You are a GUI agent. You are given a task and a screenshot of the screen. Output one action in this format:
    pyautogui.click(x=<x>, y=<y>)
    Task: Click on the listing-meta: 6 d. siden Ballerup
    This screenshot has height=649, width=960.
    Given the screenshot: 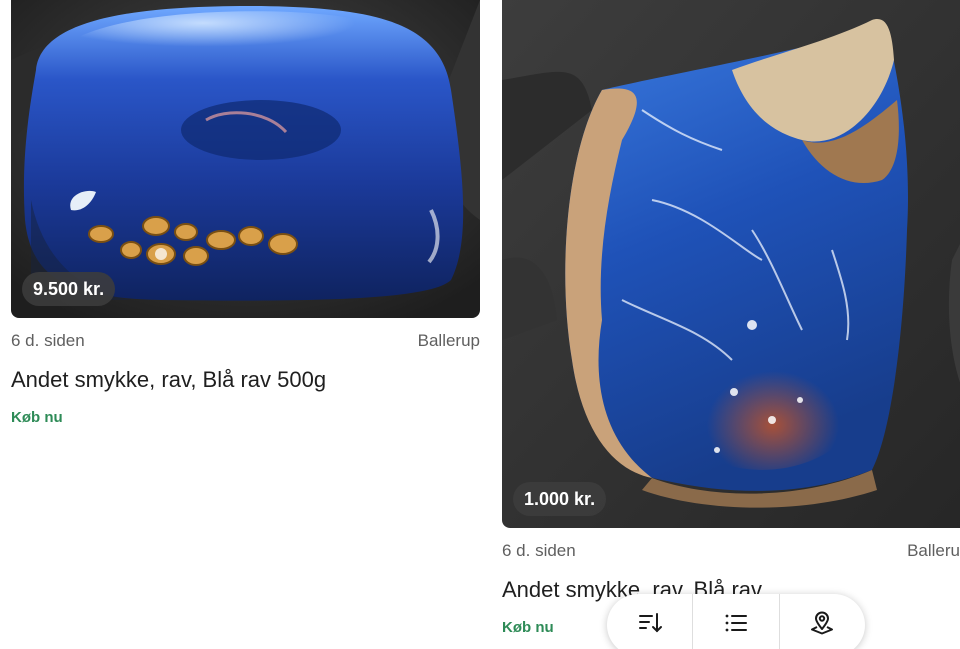 What is the action you would take?
    pyautogui.click(x=245, y=341)
    